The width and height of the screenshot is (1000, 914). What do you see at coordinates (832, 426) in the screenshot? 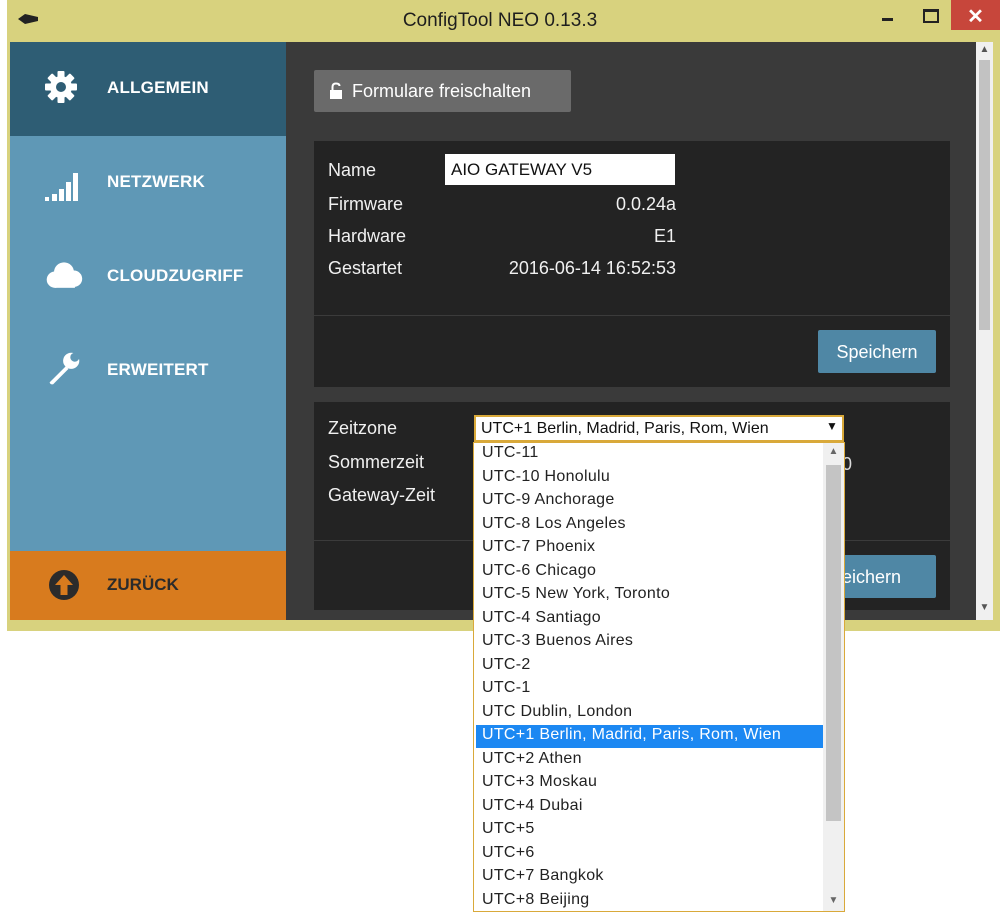
I see `chevron-down-icon: ▼` at bounding box center [832, 426].